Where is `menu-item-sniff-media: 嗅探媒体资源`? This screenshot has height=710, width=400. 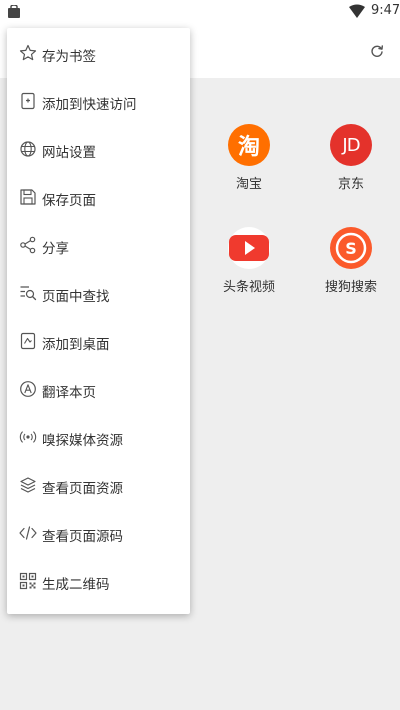 menu-item-sniff-media: 嗅探媒体资源 is located at coordinates (98, 438).